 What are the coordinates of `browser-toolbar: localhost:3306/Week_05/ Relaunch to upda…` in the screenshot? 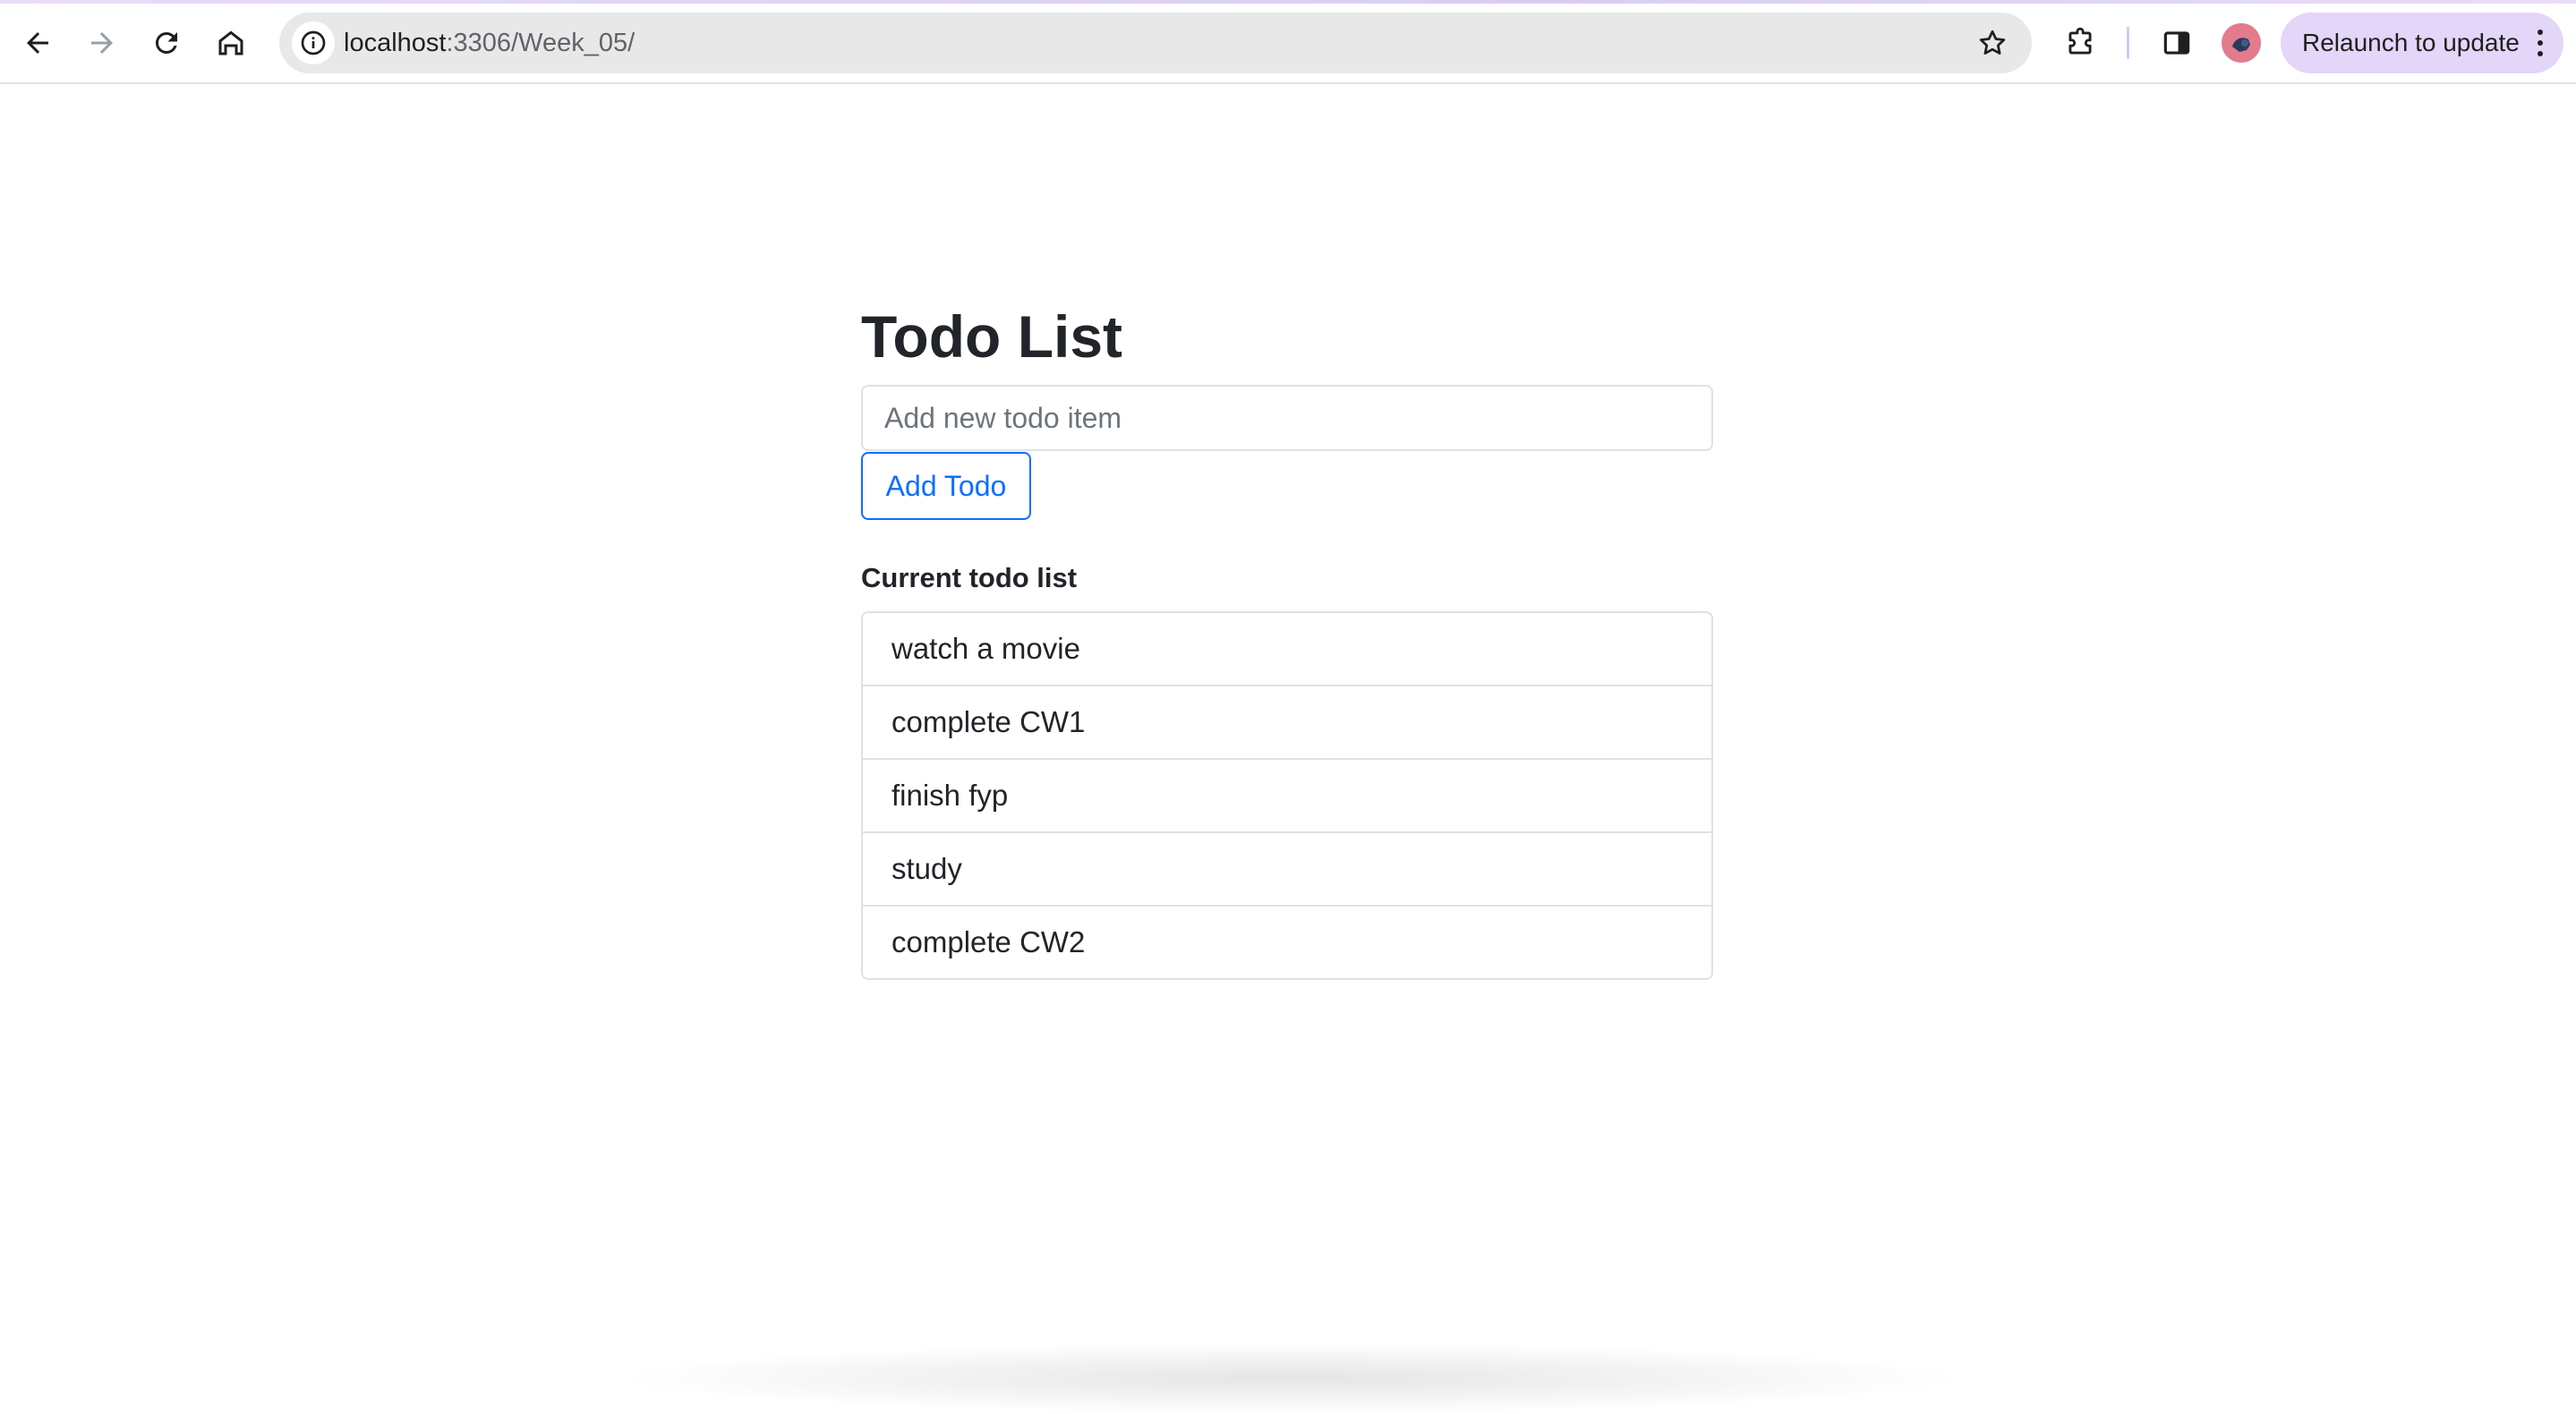 It's located at (1288, 42).